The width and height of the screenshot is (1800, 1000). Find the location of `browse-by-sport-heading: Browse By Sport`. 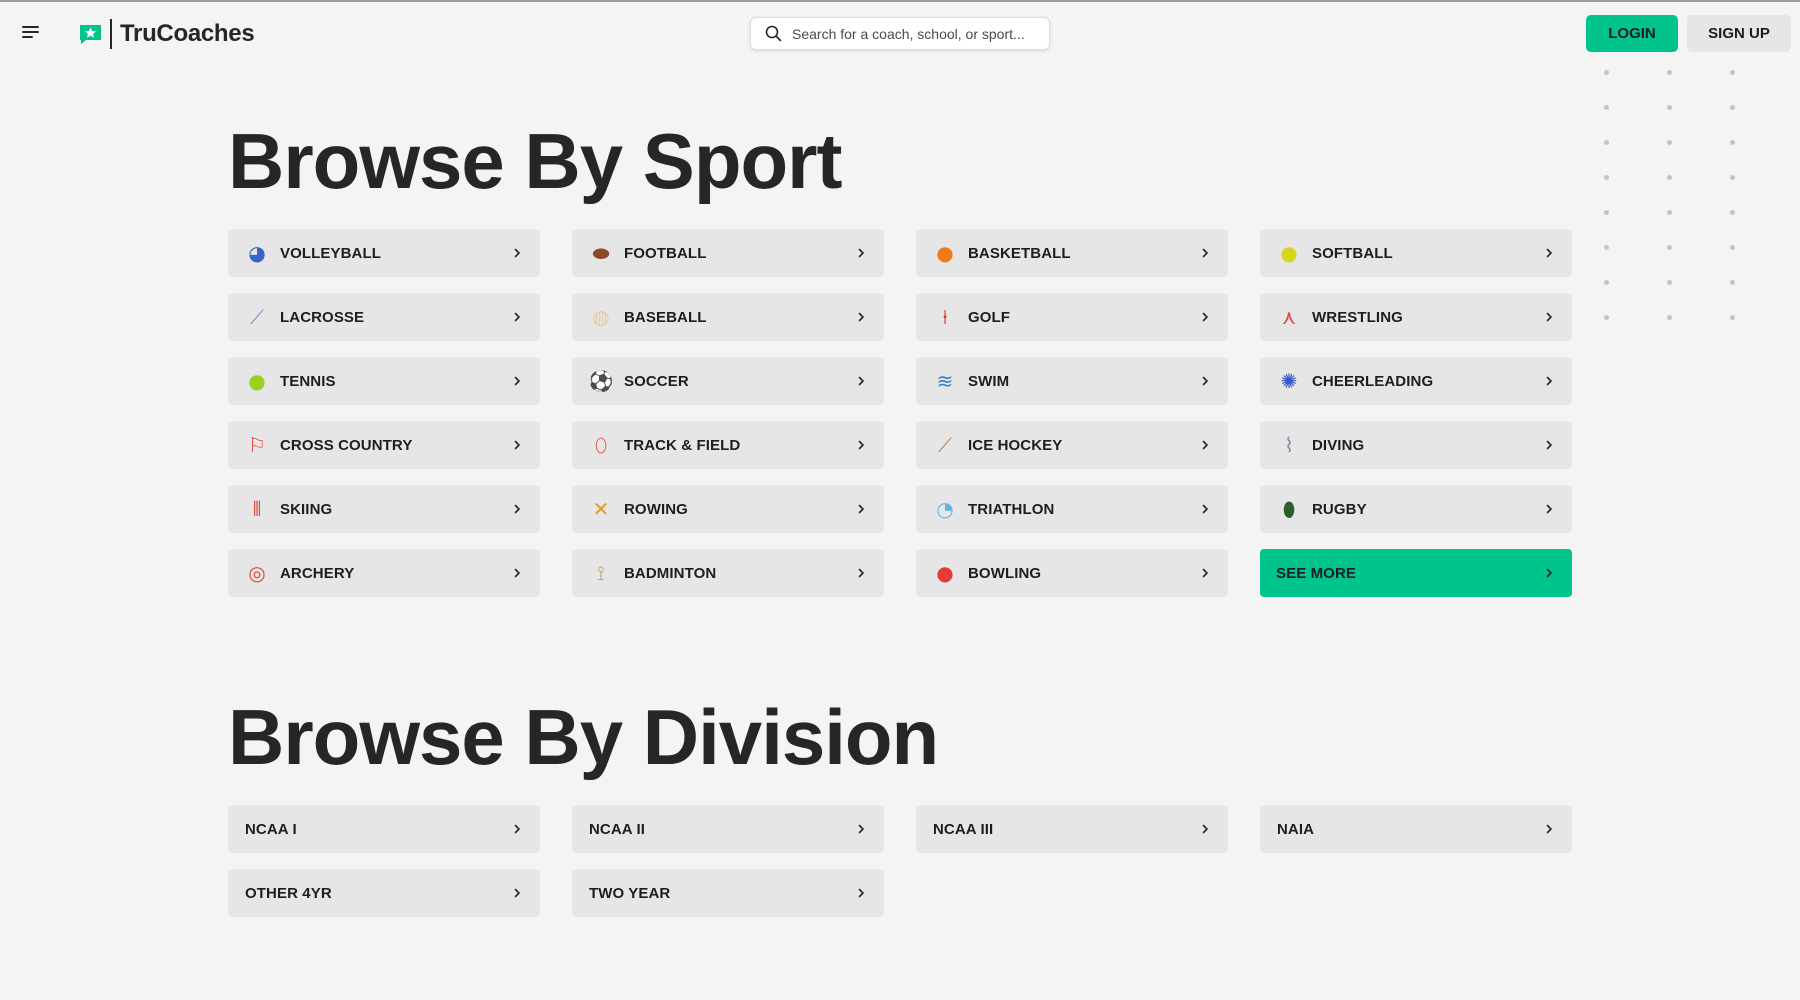

browse-by-sport-heading: Browse By Sport is located at coordinates (535, 161).